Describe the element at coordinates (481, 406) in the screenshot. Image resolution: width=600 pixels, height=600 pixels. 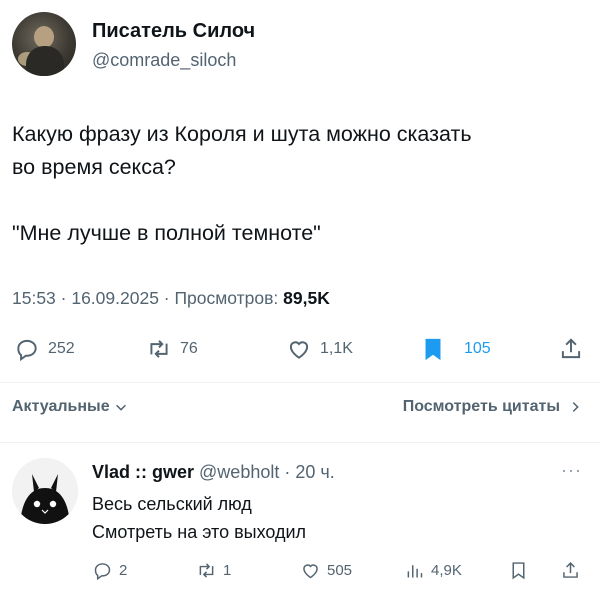
I see `quotes-label: Посмотреть цитаты` at that location.